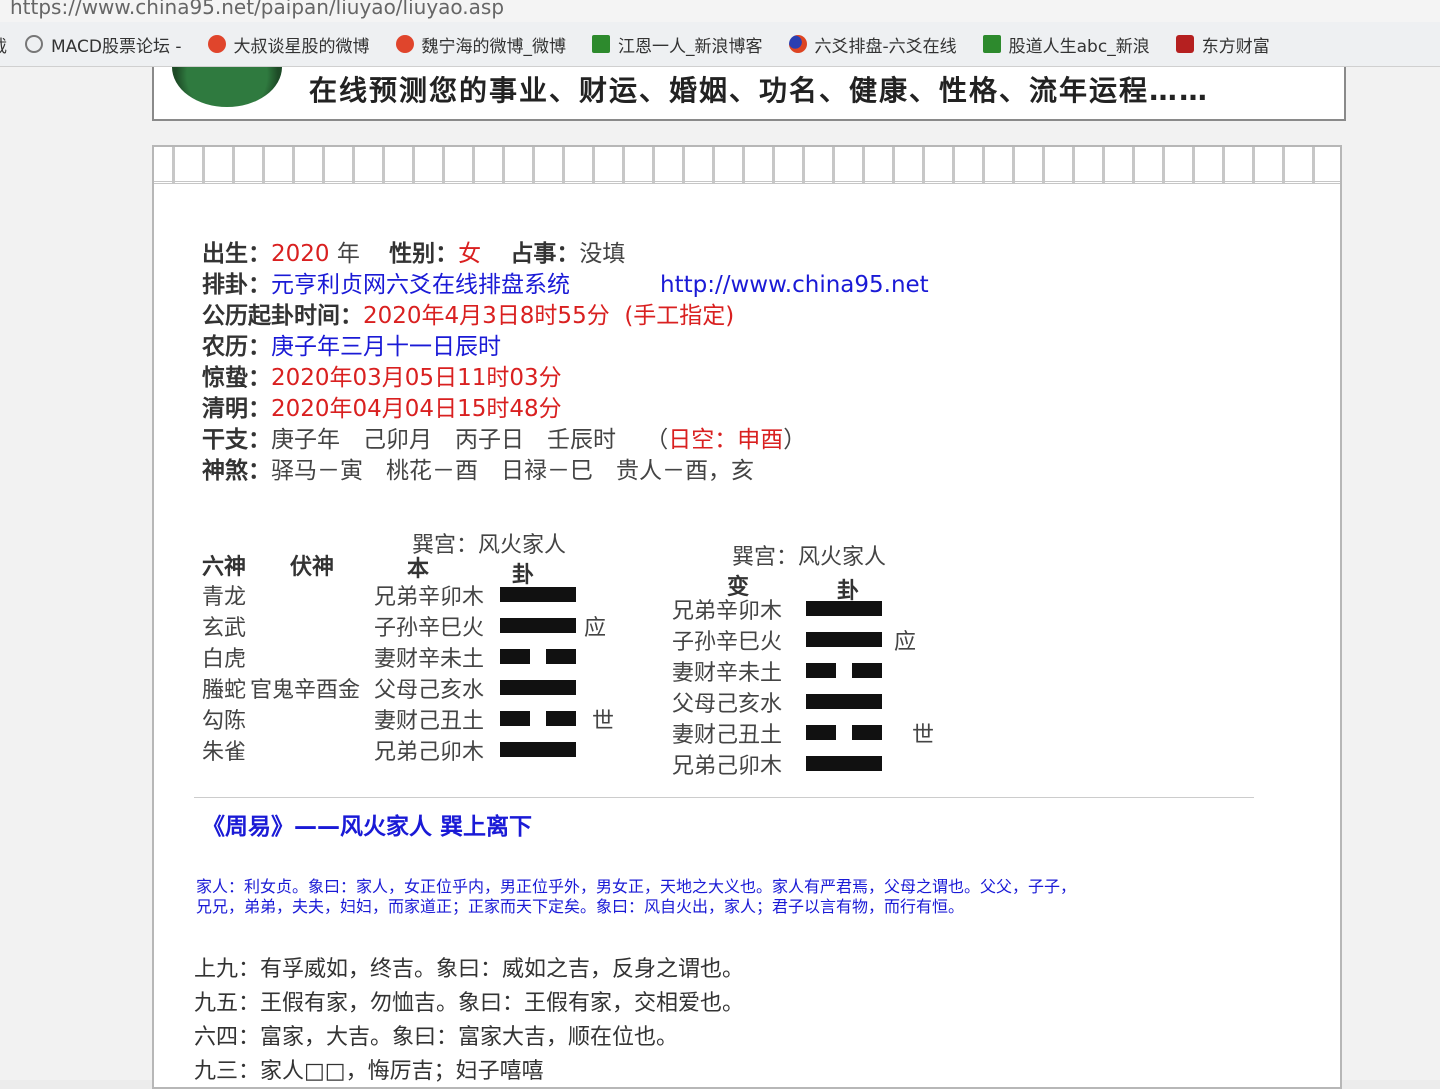  I want to click on liushen-cell: 白虎, so click(224, 659).